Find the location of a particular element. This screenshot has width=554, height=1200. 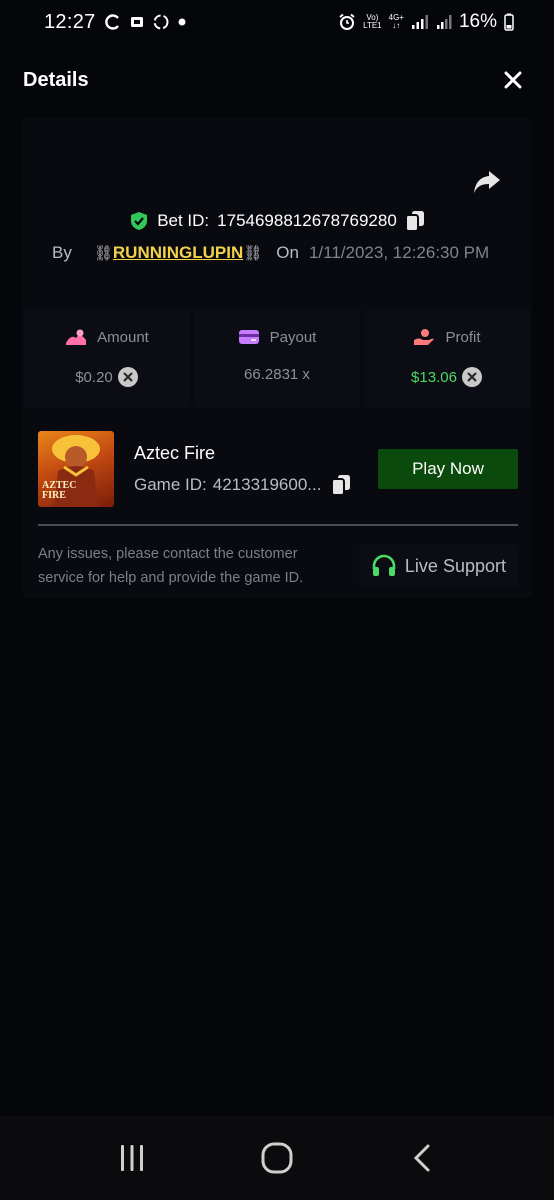

amount-value-row: $0.20 is located at coordinates (107, 377).